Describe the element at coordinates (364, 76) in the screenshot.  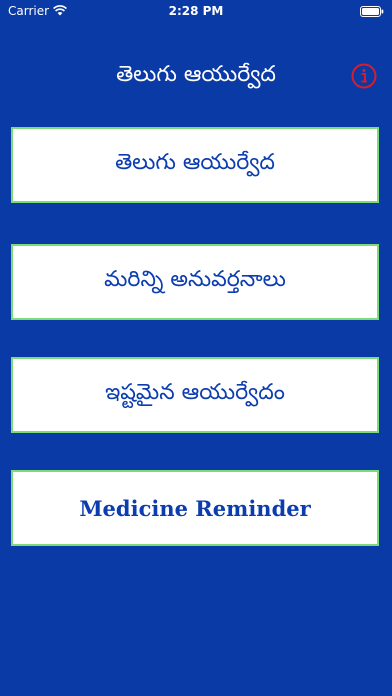
I see `info-icon` at that location.